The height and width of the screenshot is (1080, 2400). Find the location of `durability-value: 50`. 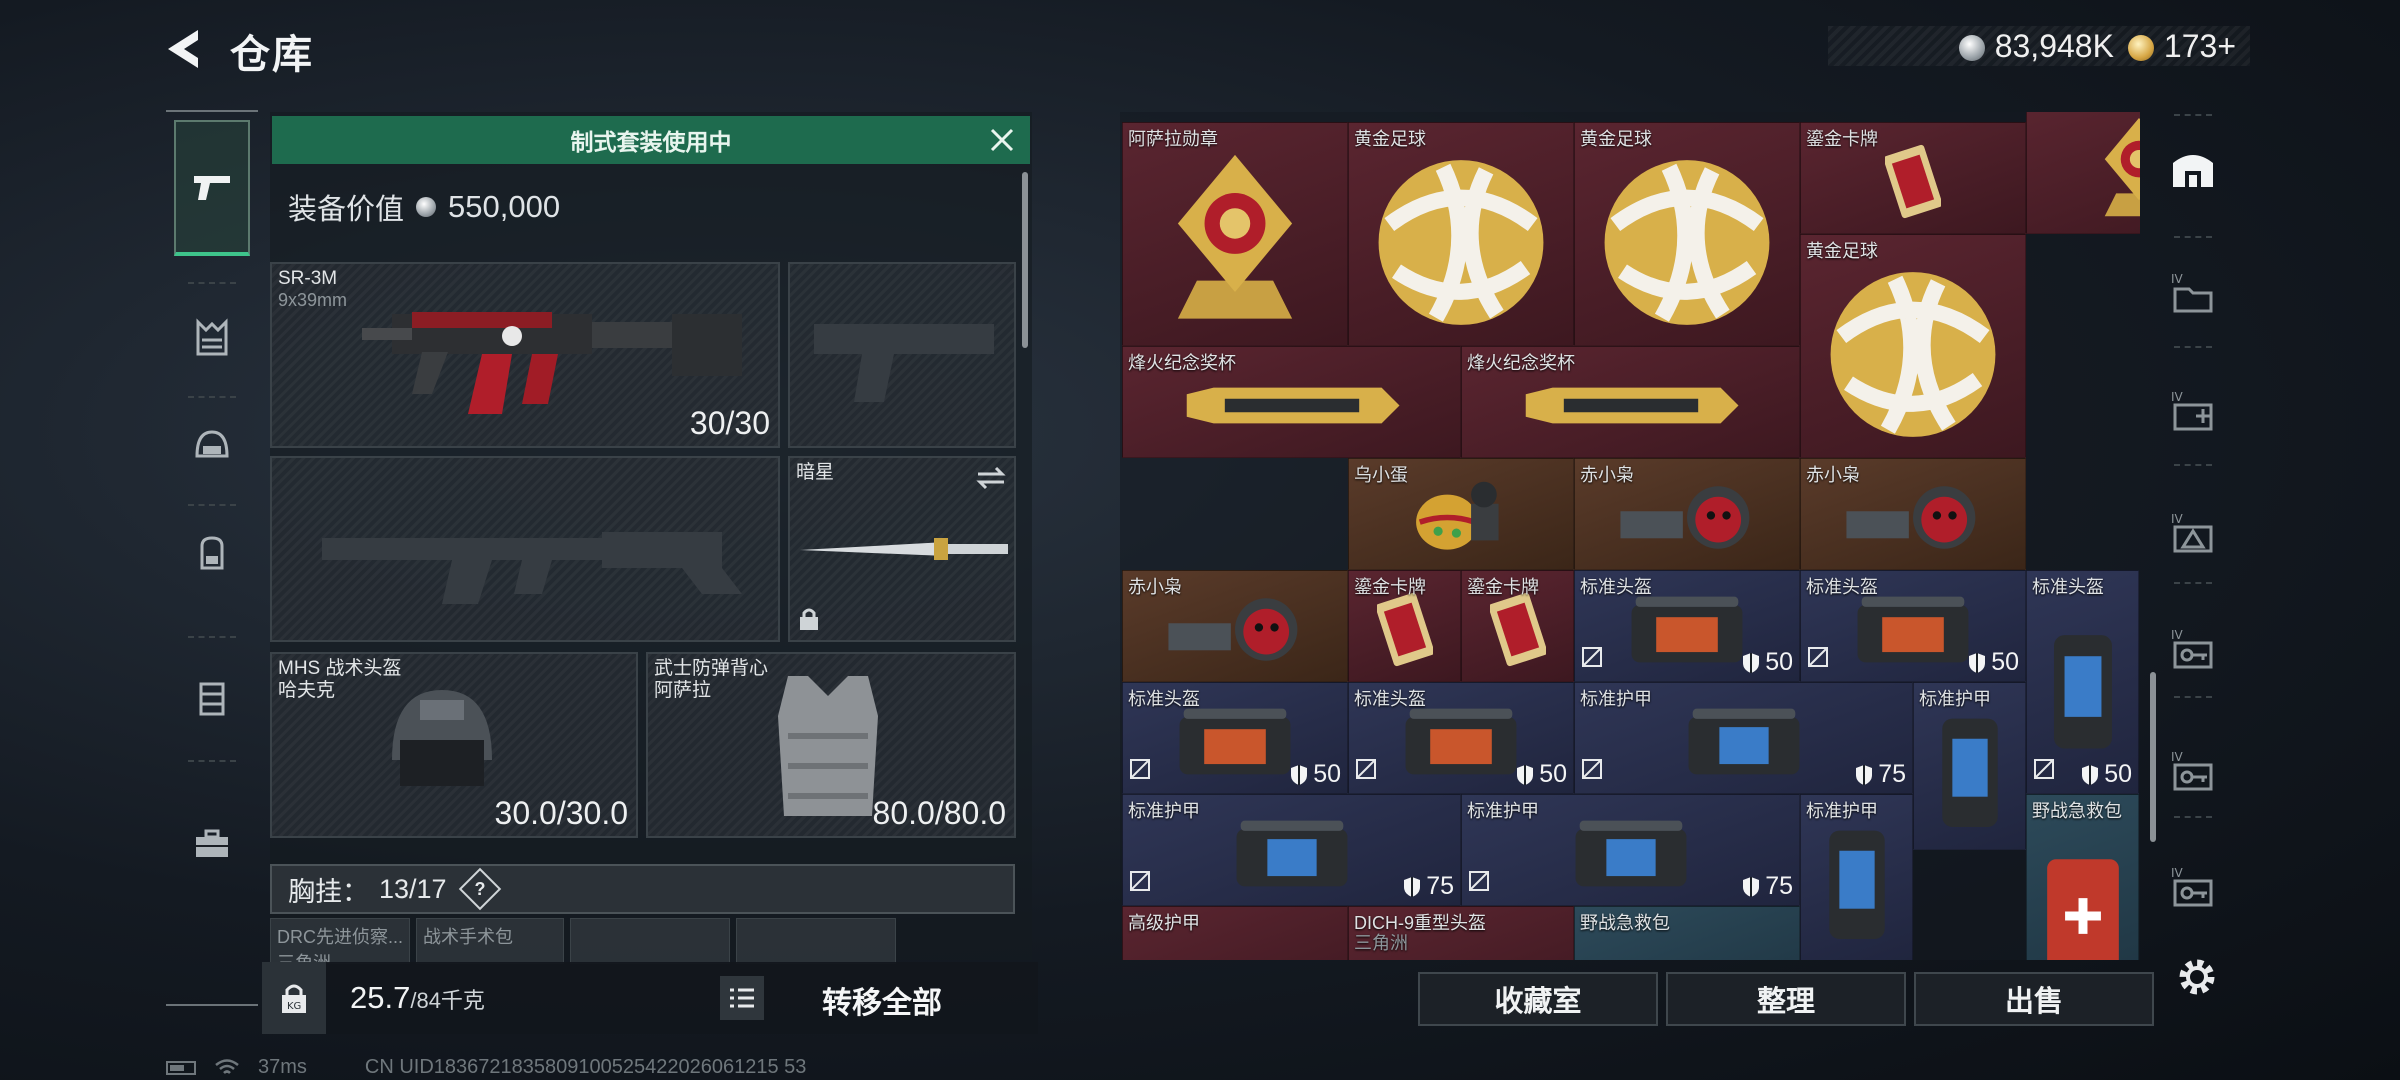

durability-value: 50 is located at coordinates (1553, 774).